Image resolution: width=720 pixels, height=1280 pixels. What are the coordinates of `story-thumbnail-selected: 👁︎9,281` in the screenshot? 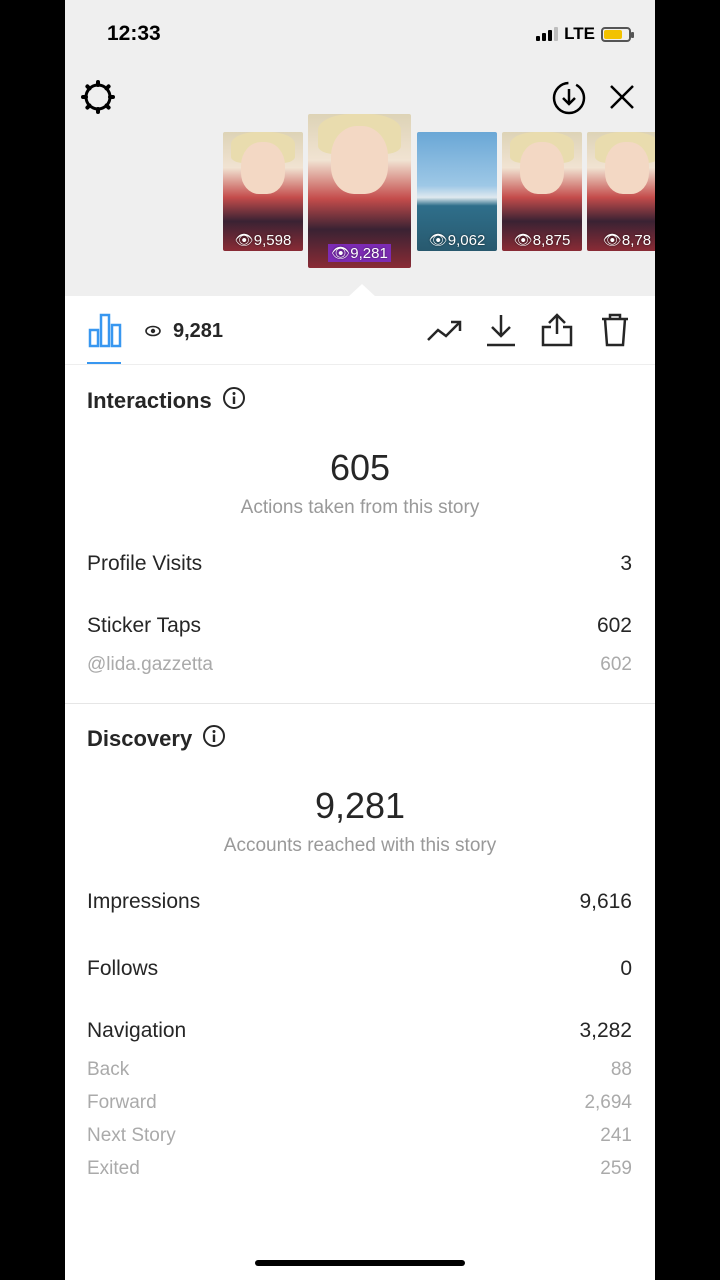 It's located at (359, 191).